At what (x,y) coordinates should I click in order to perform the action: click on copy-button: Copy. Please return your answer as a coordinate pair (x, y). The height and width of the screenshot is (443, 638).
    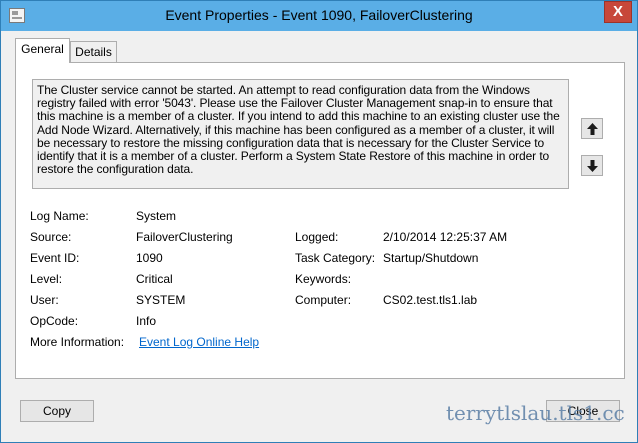
    Looking at the image, I should click on (57, 411).